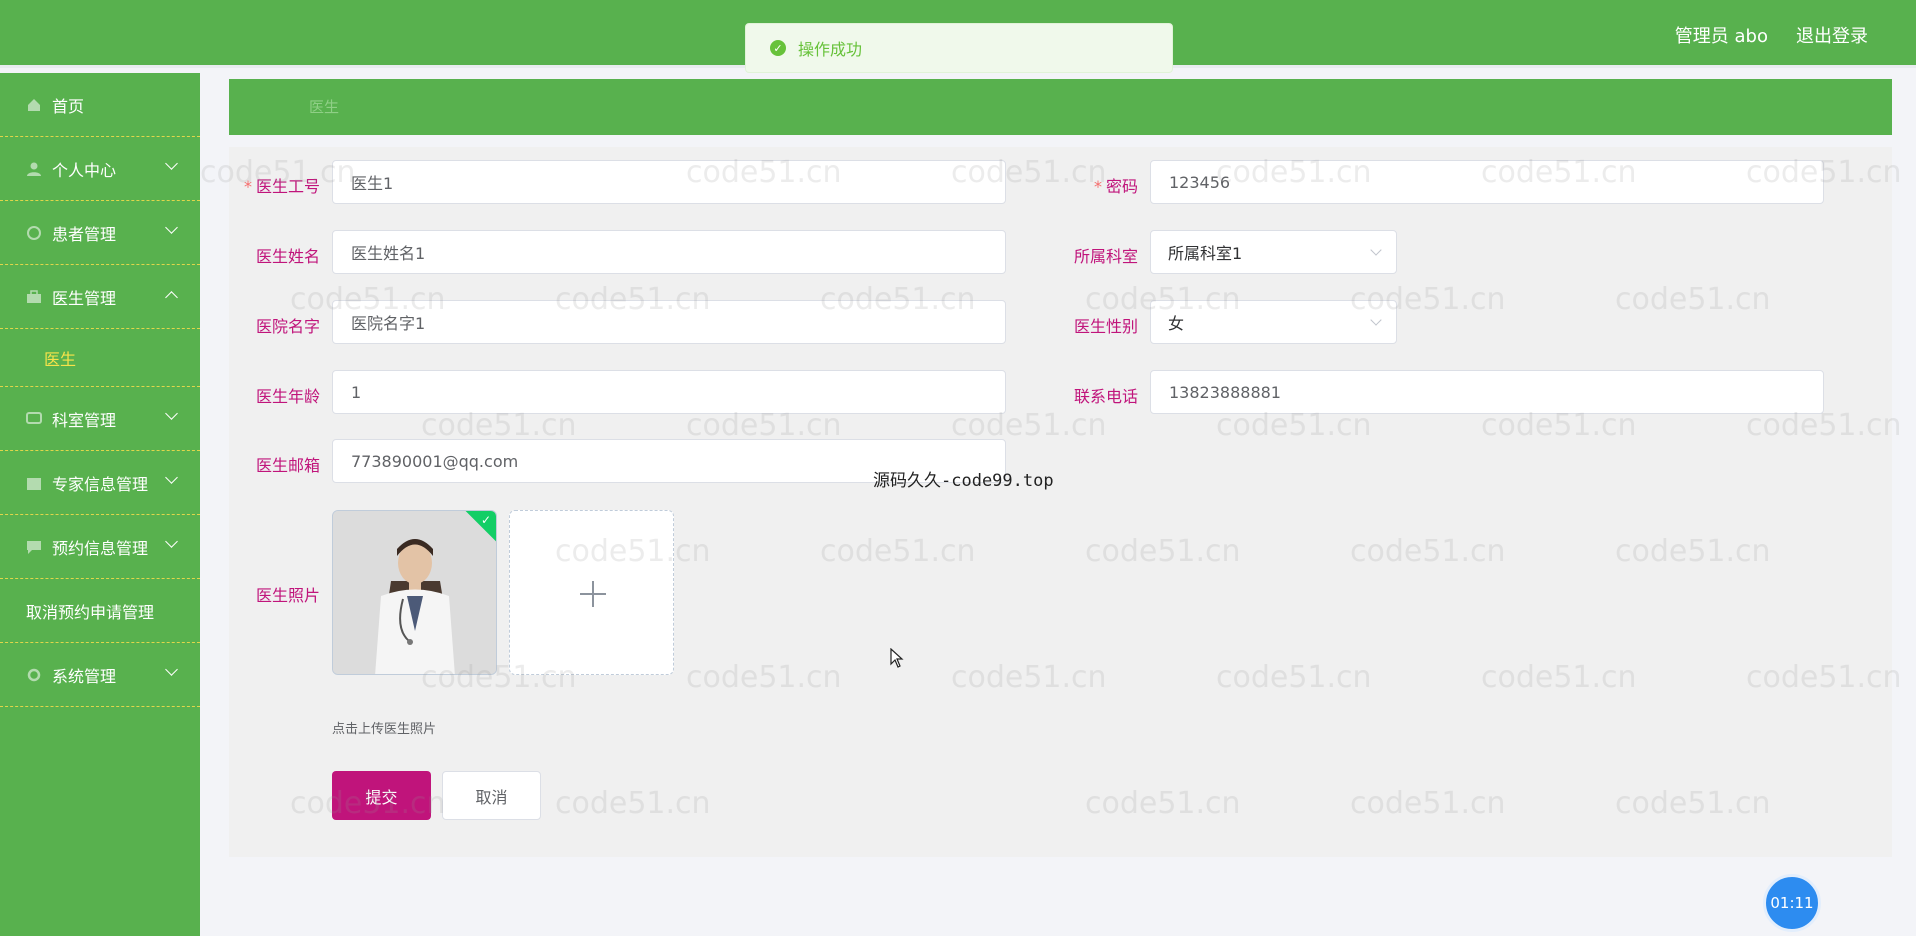 The width and height of the screenshot is (1916, 936). Describe the element at coordinates (287, 465) in the screenshot. I see `email-label: 医生邮箱` at that location.